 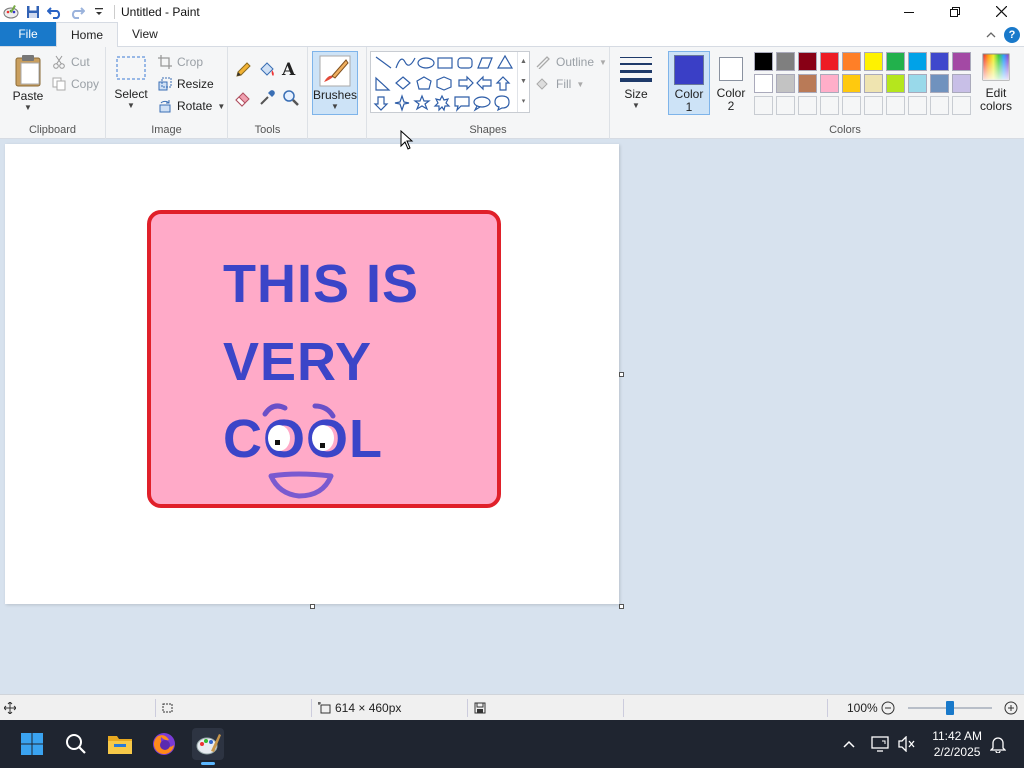 What do you see at coordinates (32, 744) in the screenshot?
I see `start-button` at bounding box center [32, 744].